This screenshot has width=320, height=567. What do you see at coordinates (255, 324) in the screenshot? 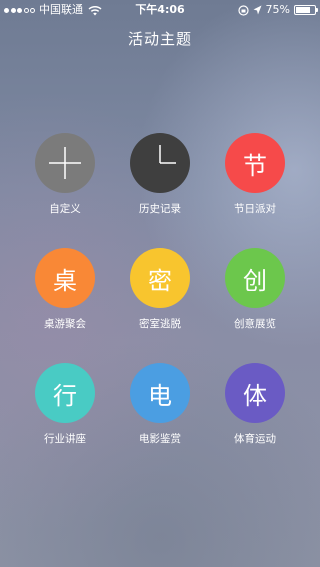
I see `theme-label: 创意展览` at bounding box center [255, 324].